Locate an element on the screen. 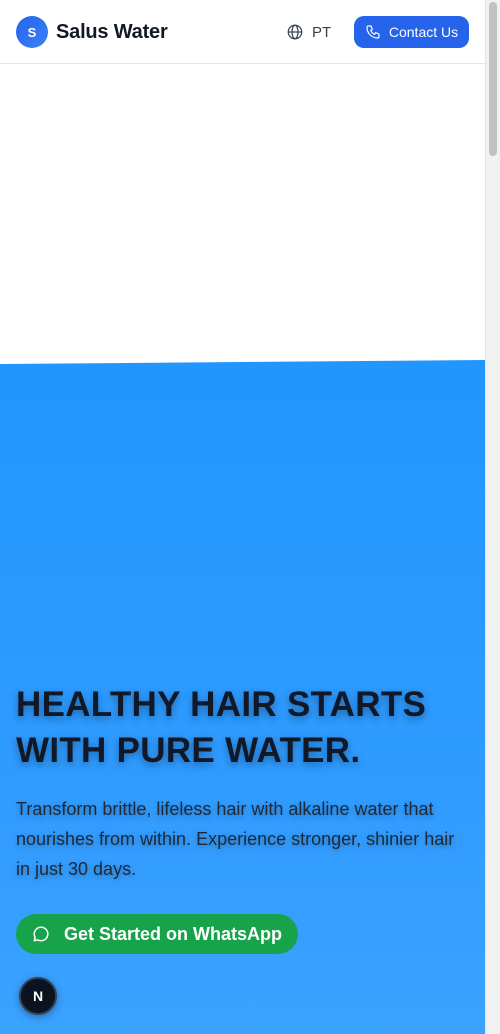  contact-us-button: Contact Us is located at coordinates (411, 32).